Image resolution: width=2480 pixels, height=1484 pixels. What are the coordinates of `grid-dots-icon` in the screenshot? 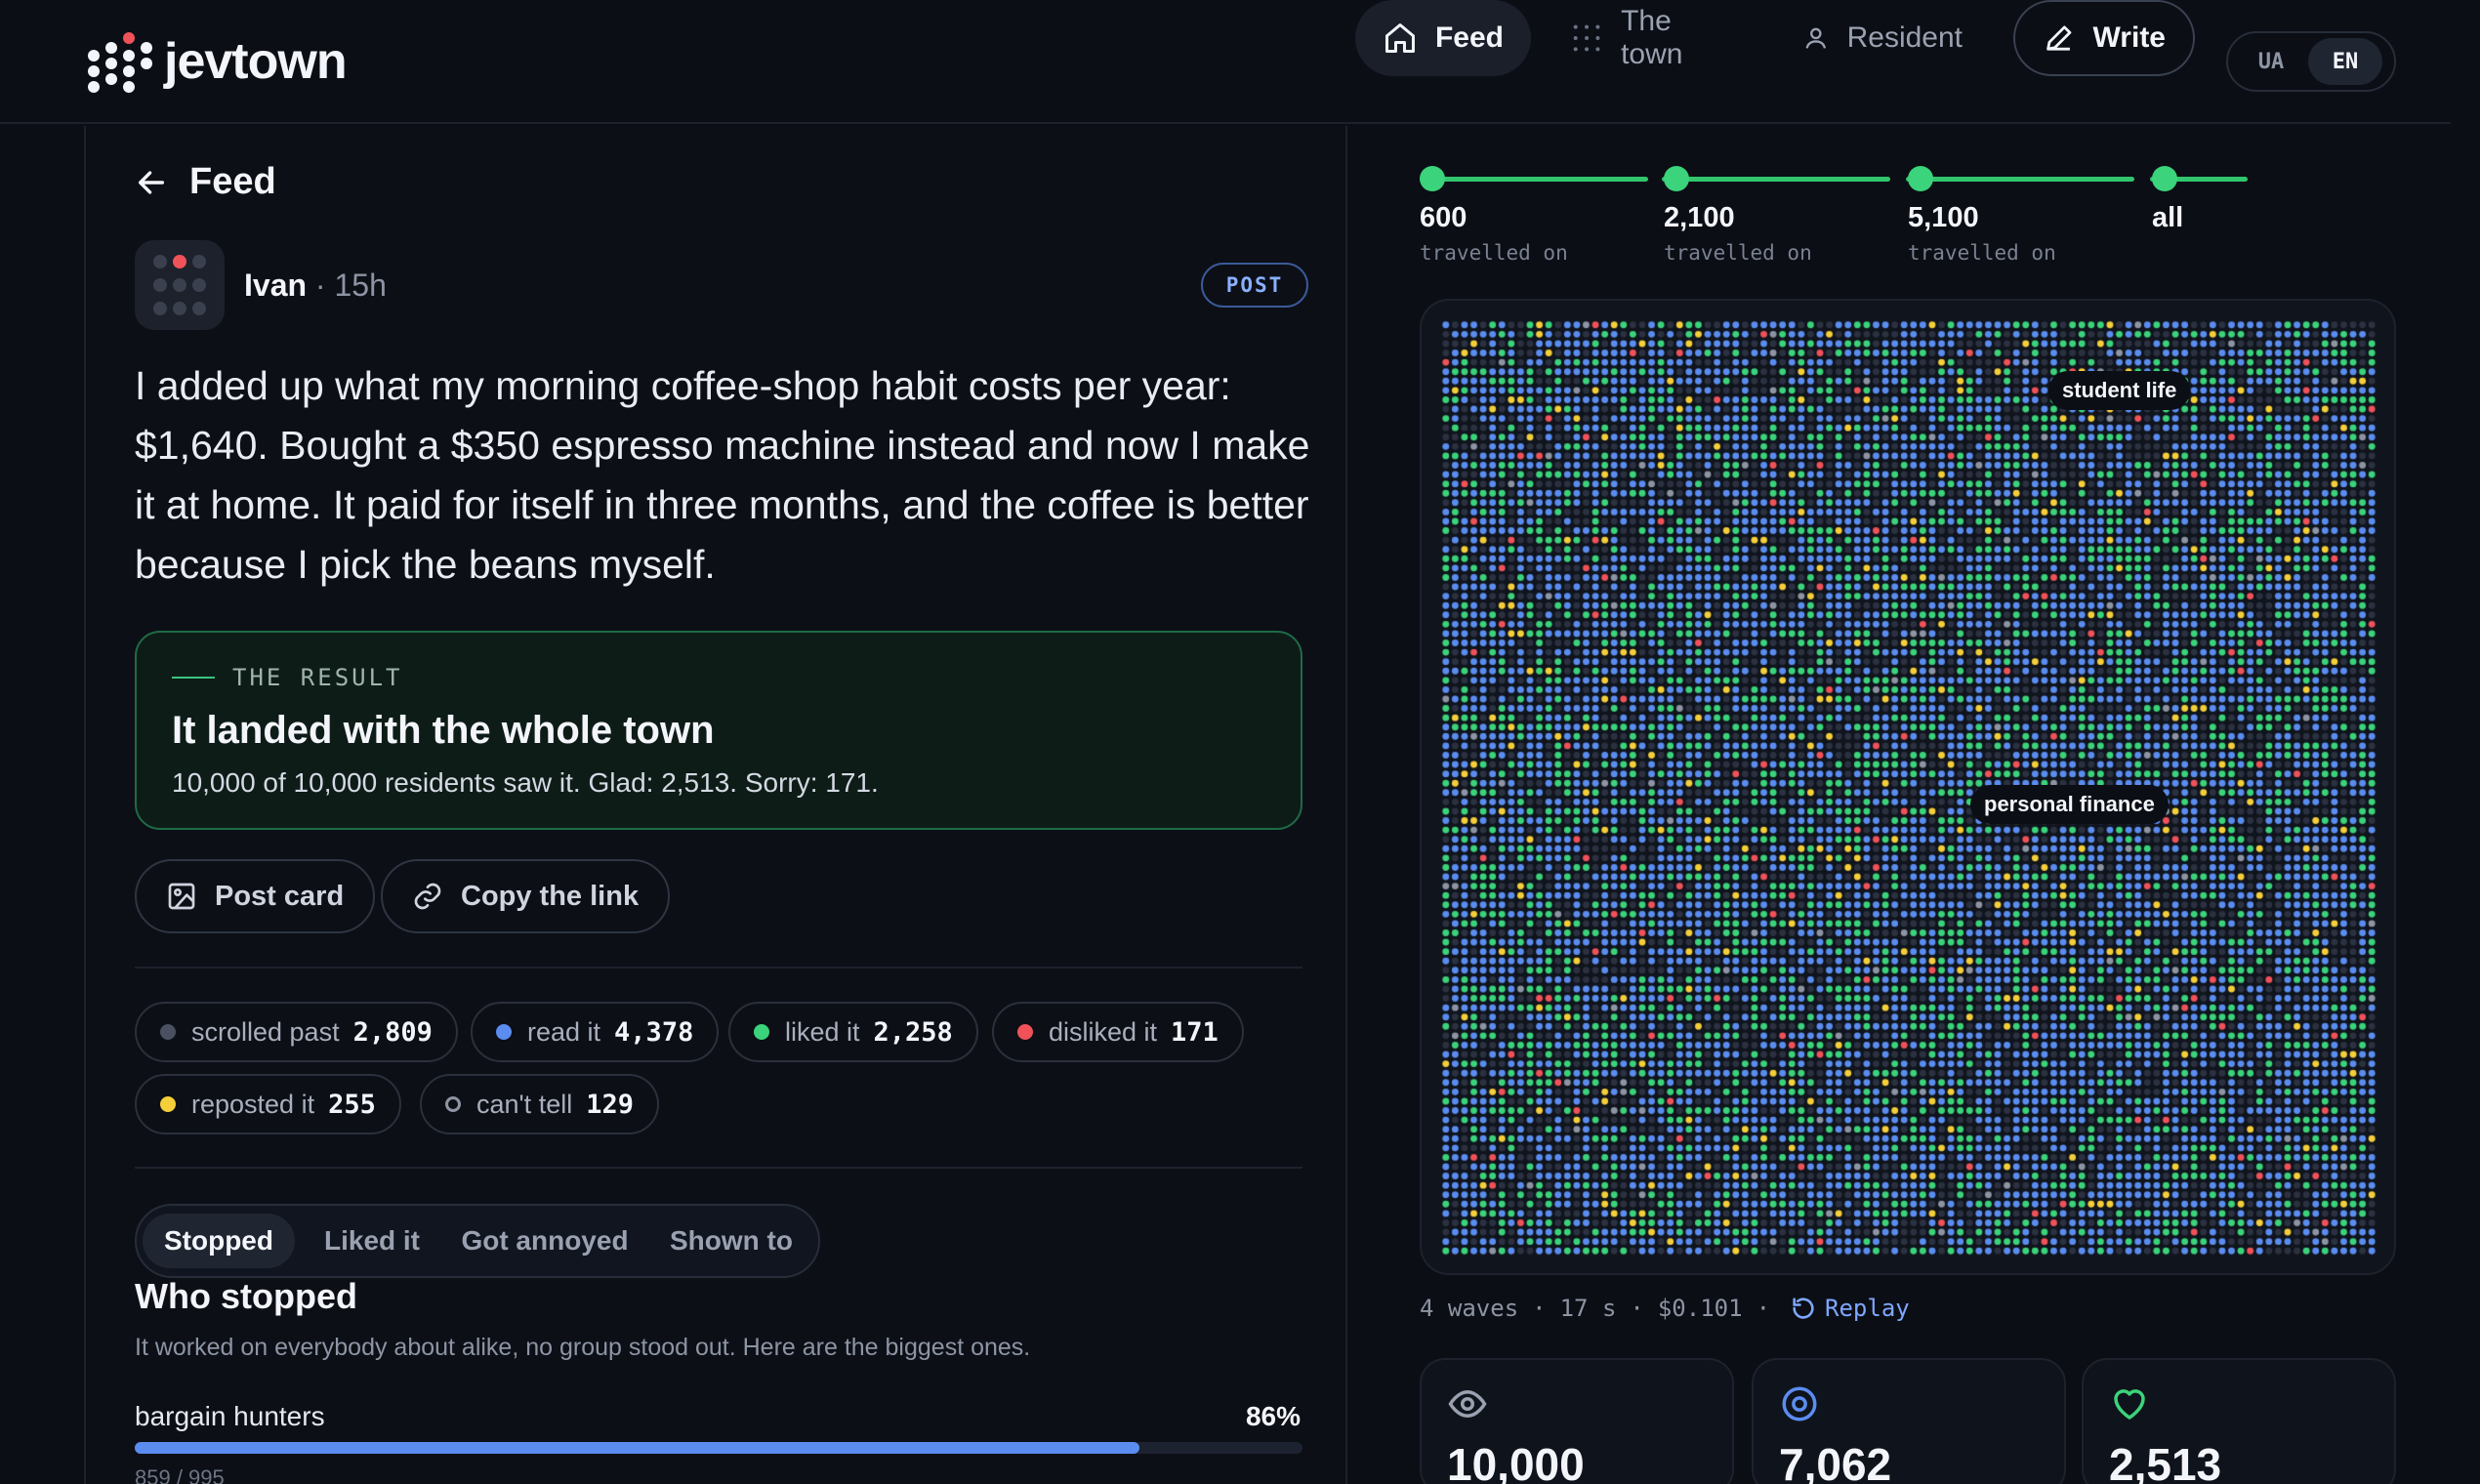 It's located at (1586, 38).